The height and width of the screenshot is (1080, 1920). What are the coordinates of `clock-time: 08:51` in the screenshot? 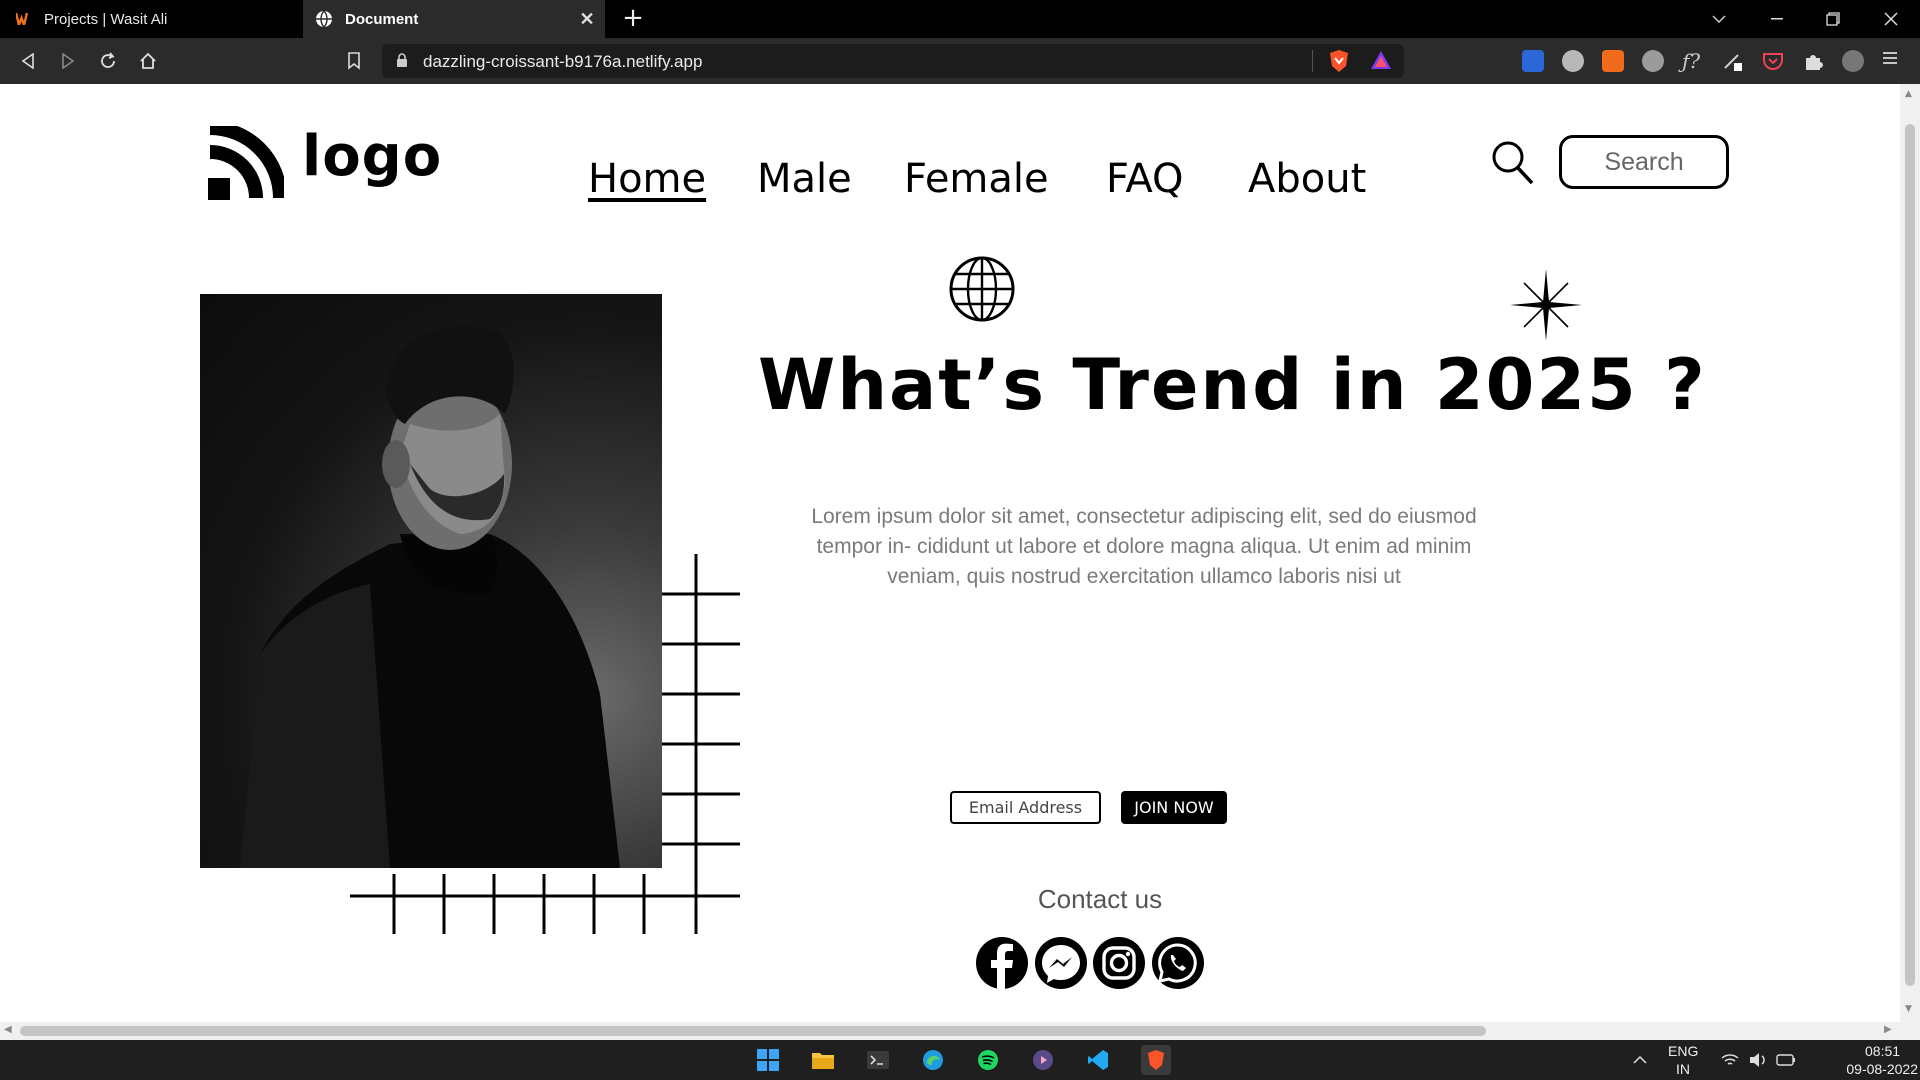 It's located at (1882, 1051).